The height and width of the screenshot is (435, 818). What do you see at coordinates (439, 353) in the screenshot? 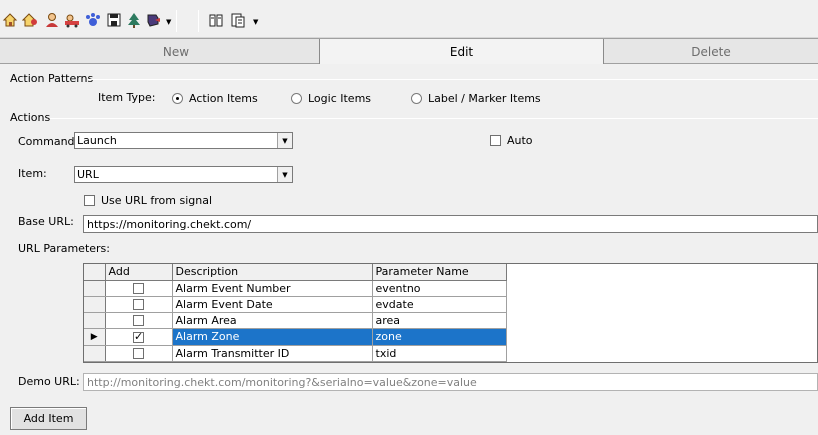
I see `parameter-name-cell: txid` at bounding box center [439, 353].